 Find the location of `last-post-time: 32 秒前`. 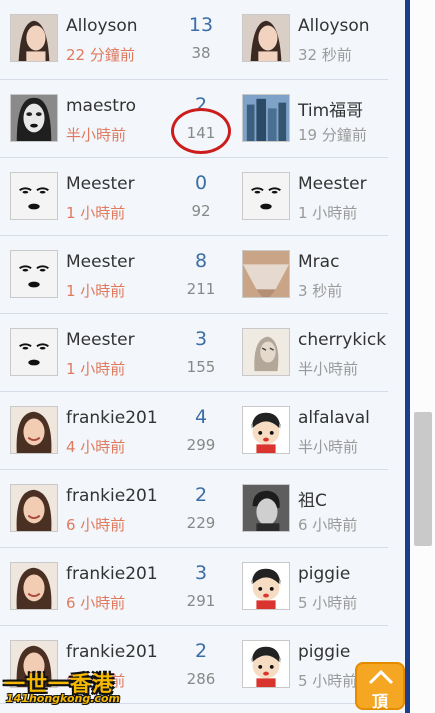

last-post-time: 32 秒前 is located at coordinates (325, 55).